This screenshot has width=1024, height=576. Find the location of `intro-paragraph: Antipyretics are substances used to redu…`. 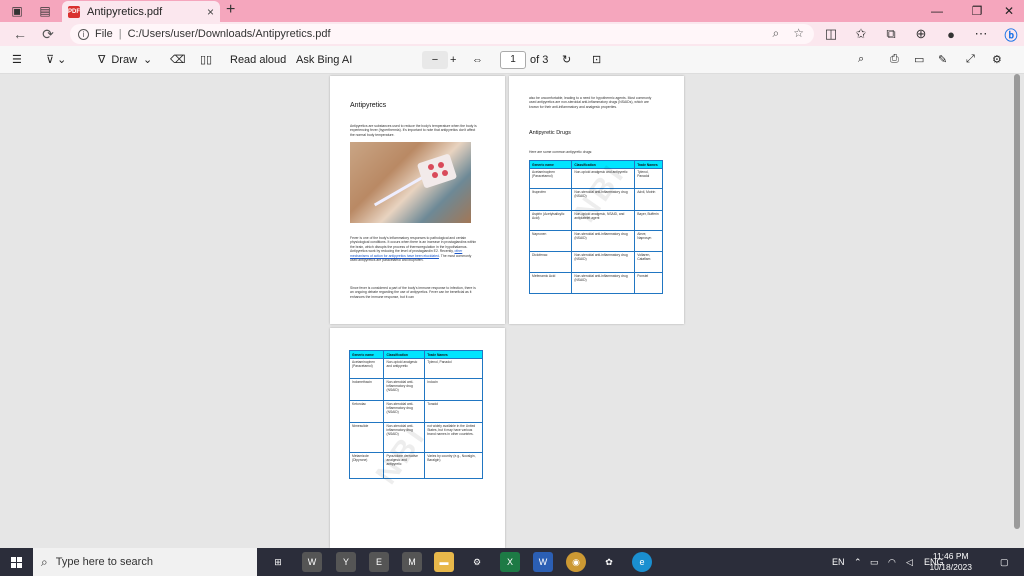

intro-paragraph: Antipyretics are substances used to redu… is located at coordinates (413, 130).